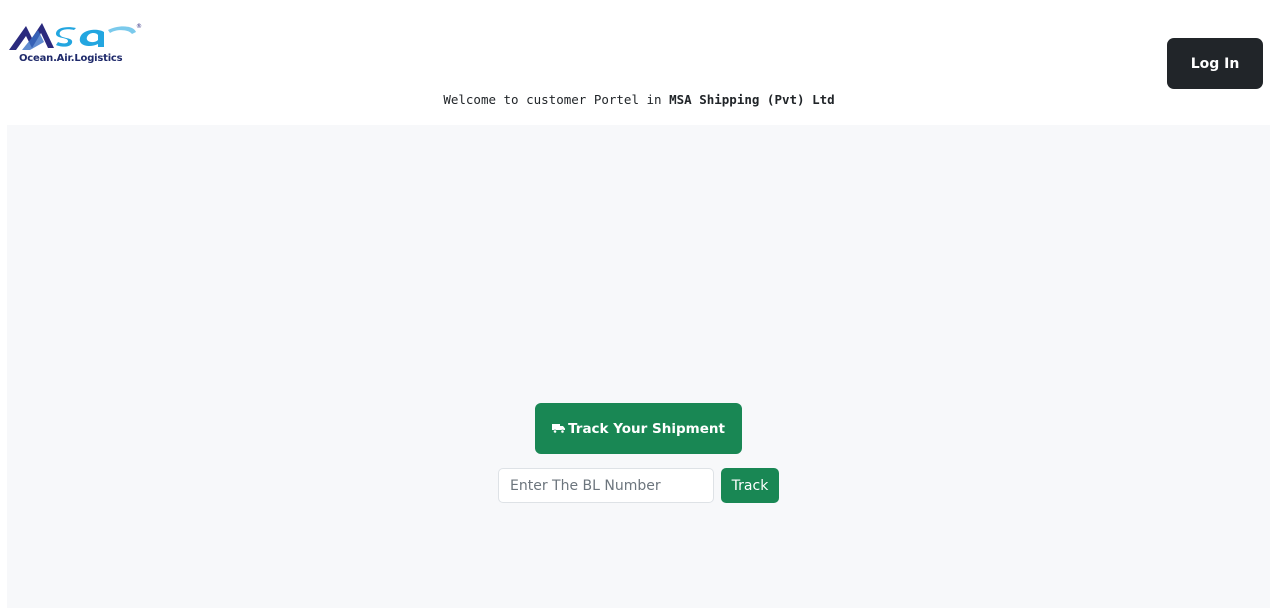 This screenshot has width=1278, height=608. I want to click on logo-tagline: Ocean.Air.Logistics, so click(71, 58).